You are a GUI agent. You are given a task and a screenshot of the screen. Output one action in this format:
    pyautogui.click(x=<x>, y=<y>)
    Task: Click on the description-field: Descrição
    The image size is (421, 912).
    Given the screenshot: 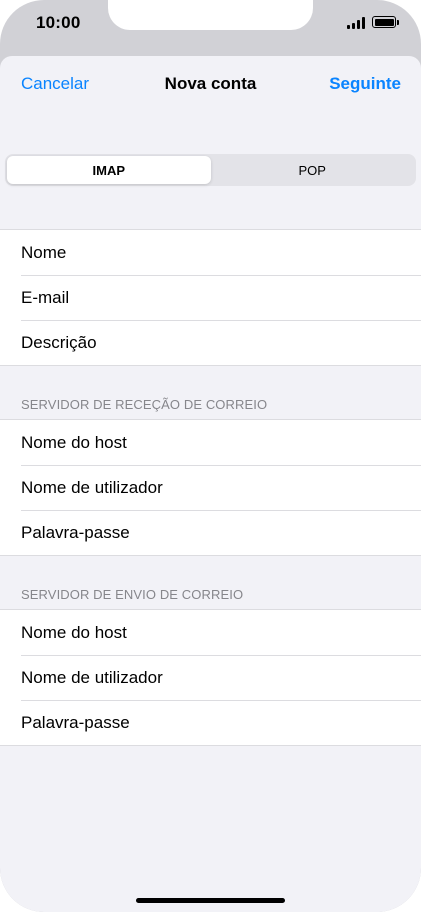 What is the action you would take?
    pyautogui.click(x=210, y=342)
    